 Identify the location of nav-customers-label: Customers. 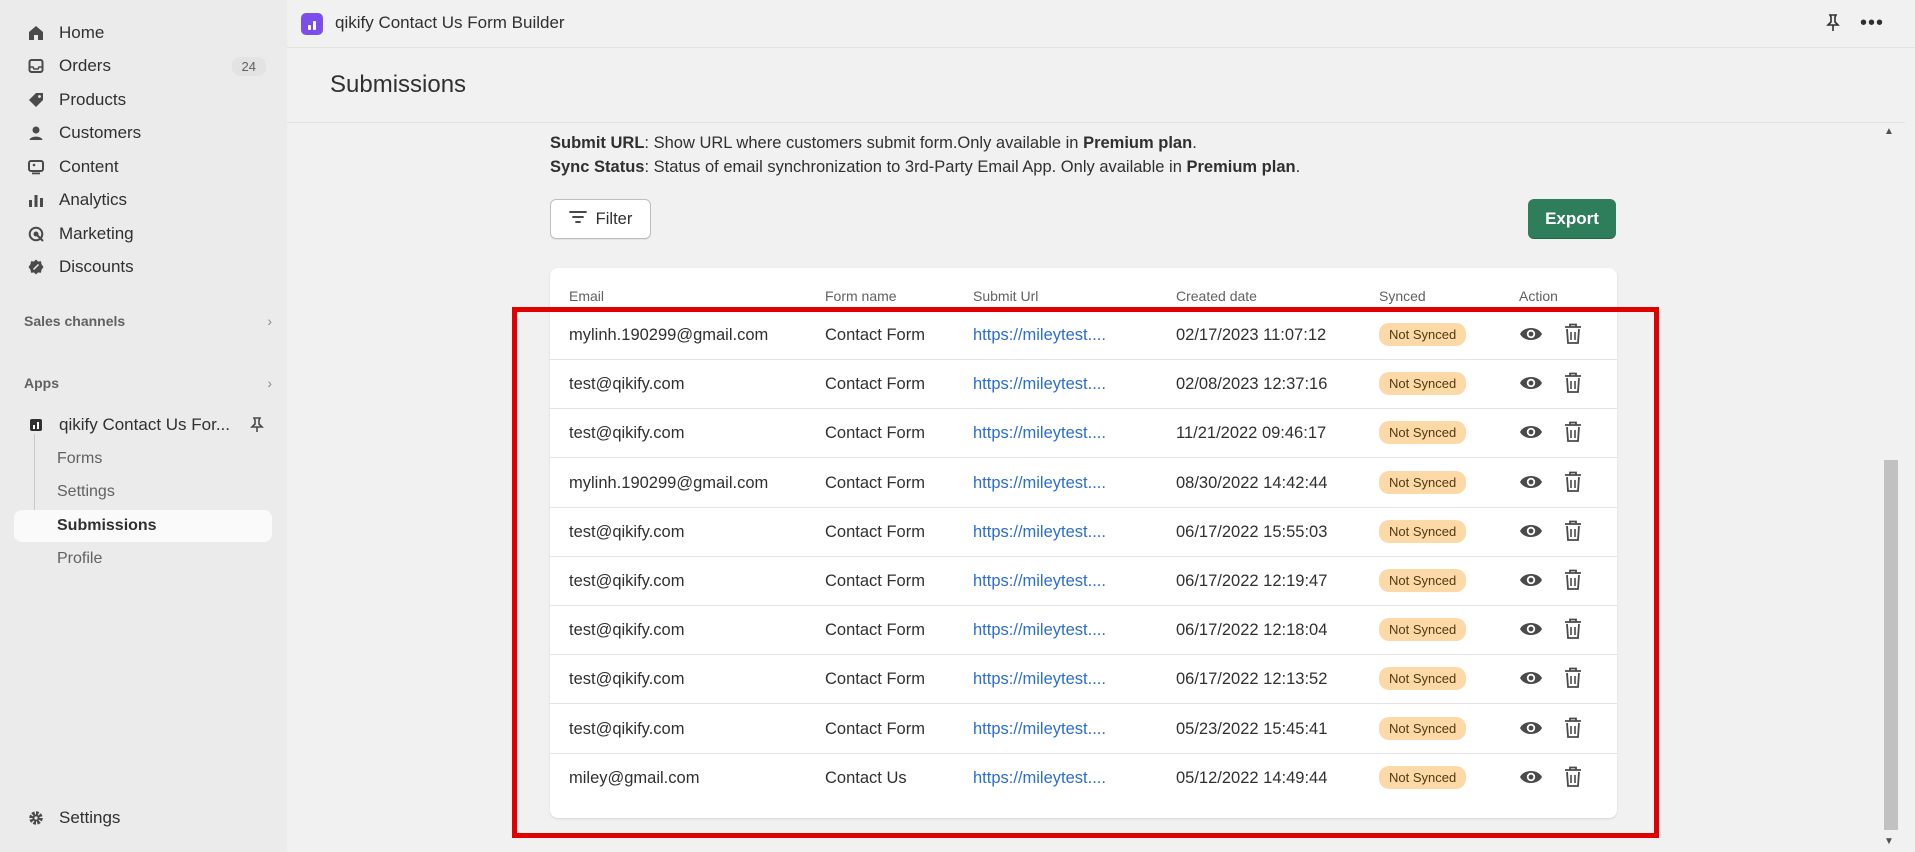
(100, 132).